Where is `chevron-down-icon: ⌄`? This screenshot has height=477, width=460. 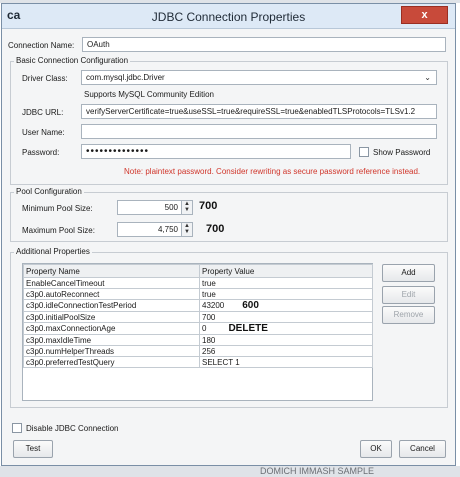
chevron-down-icon: ⌄ is located at coordinates (427, 77).